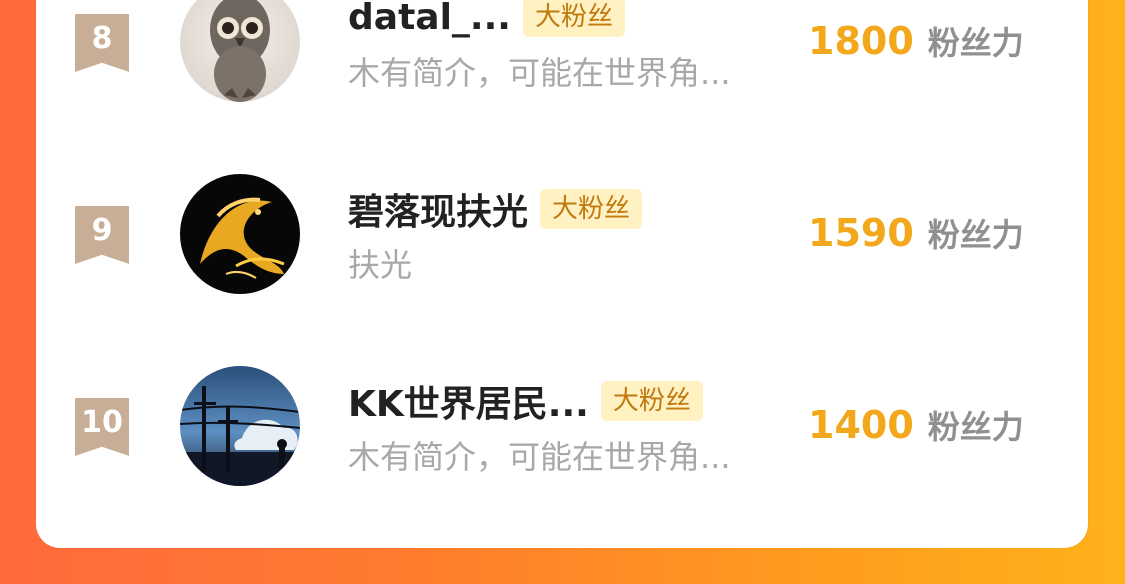 This screenshot has height=584, width=1125. I want to click on sky-power-lines-avatar-icon, so click(240, 426).